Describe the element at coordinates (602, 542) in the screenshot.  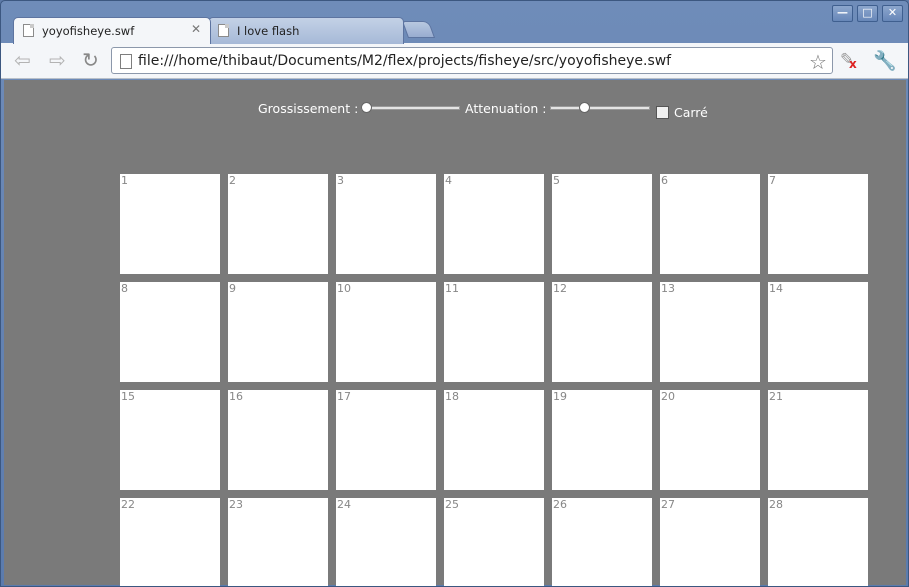
I see `grid-cell: 26` at that location.